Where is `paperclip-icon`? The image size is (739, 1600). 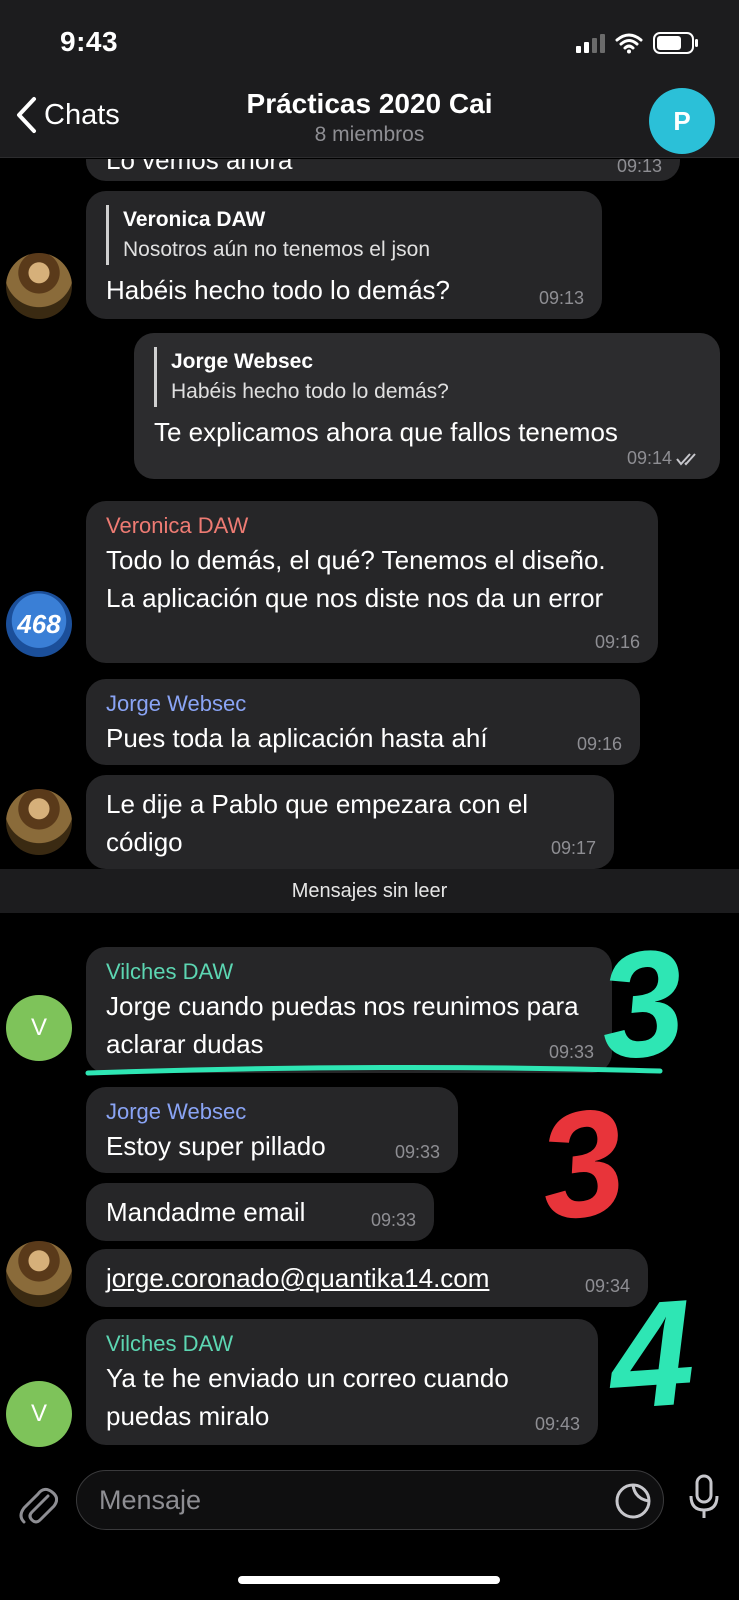
paperclip-icon is located at coordinates (38, 1505).